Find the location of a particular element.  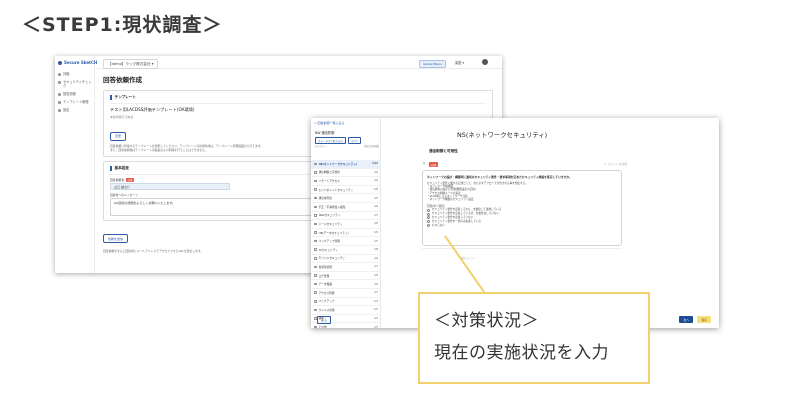

category-item: リモートアクセス 0/6 is located at coordinates (346, 181).